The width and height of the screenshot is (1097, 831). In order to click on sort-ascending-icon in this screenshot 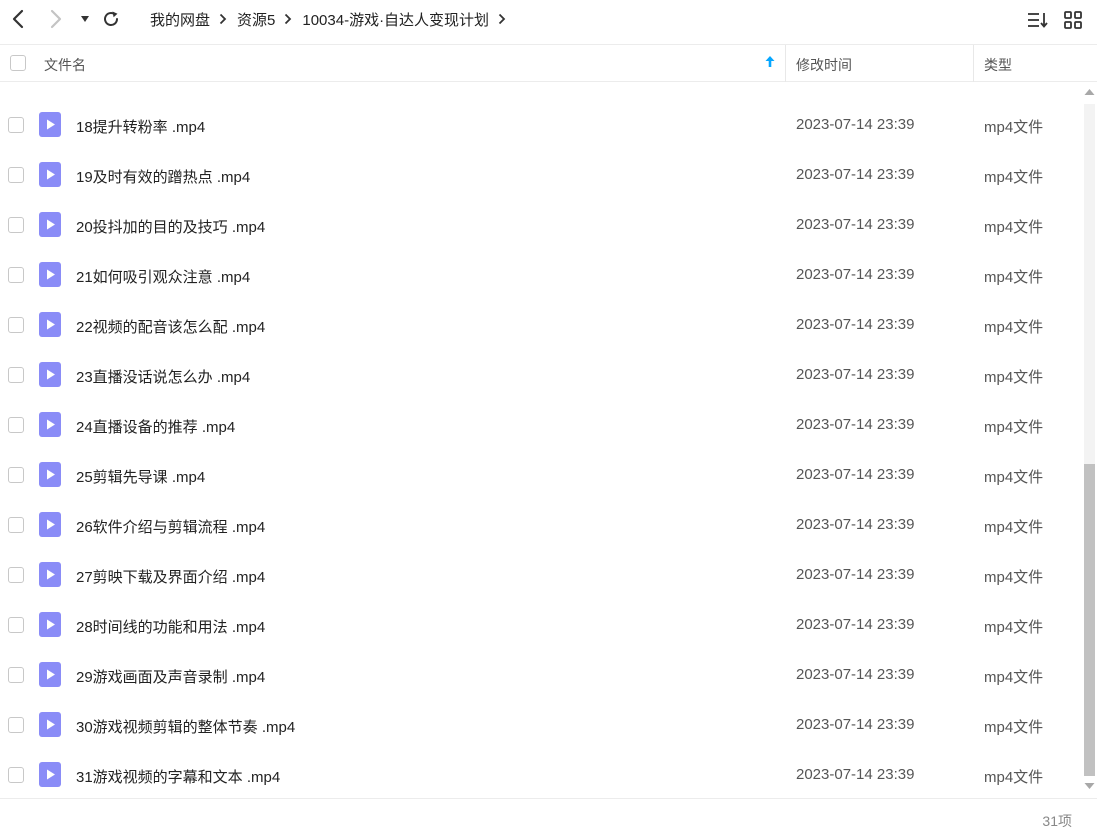, I will do `click(770, 62)`.